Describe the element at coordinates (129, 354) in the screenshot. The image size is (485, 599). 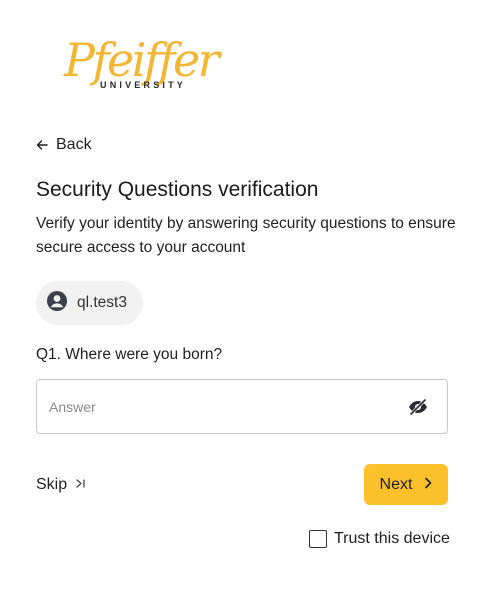
I see `question-label: Q1. Where were you born?` at that location.